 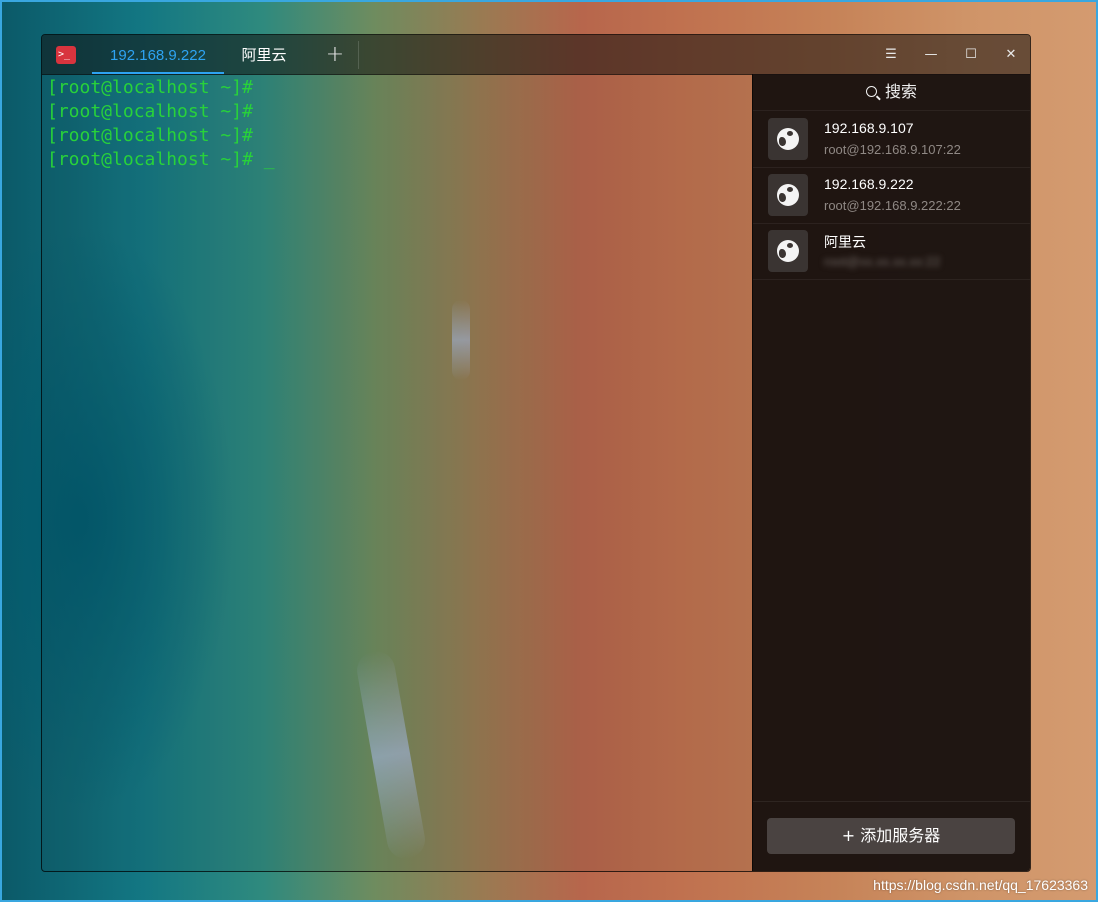 What do you see at coordinates (891, 139) in the screenshot?
I see `server-item: 192.168.9.107 root@192.168.9.107:22` at bounding box center [891, 139].